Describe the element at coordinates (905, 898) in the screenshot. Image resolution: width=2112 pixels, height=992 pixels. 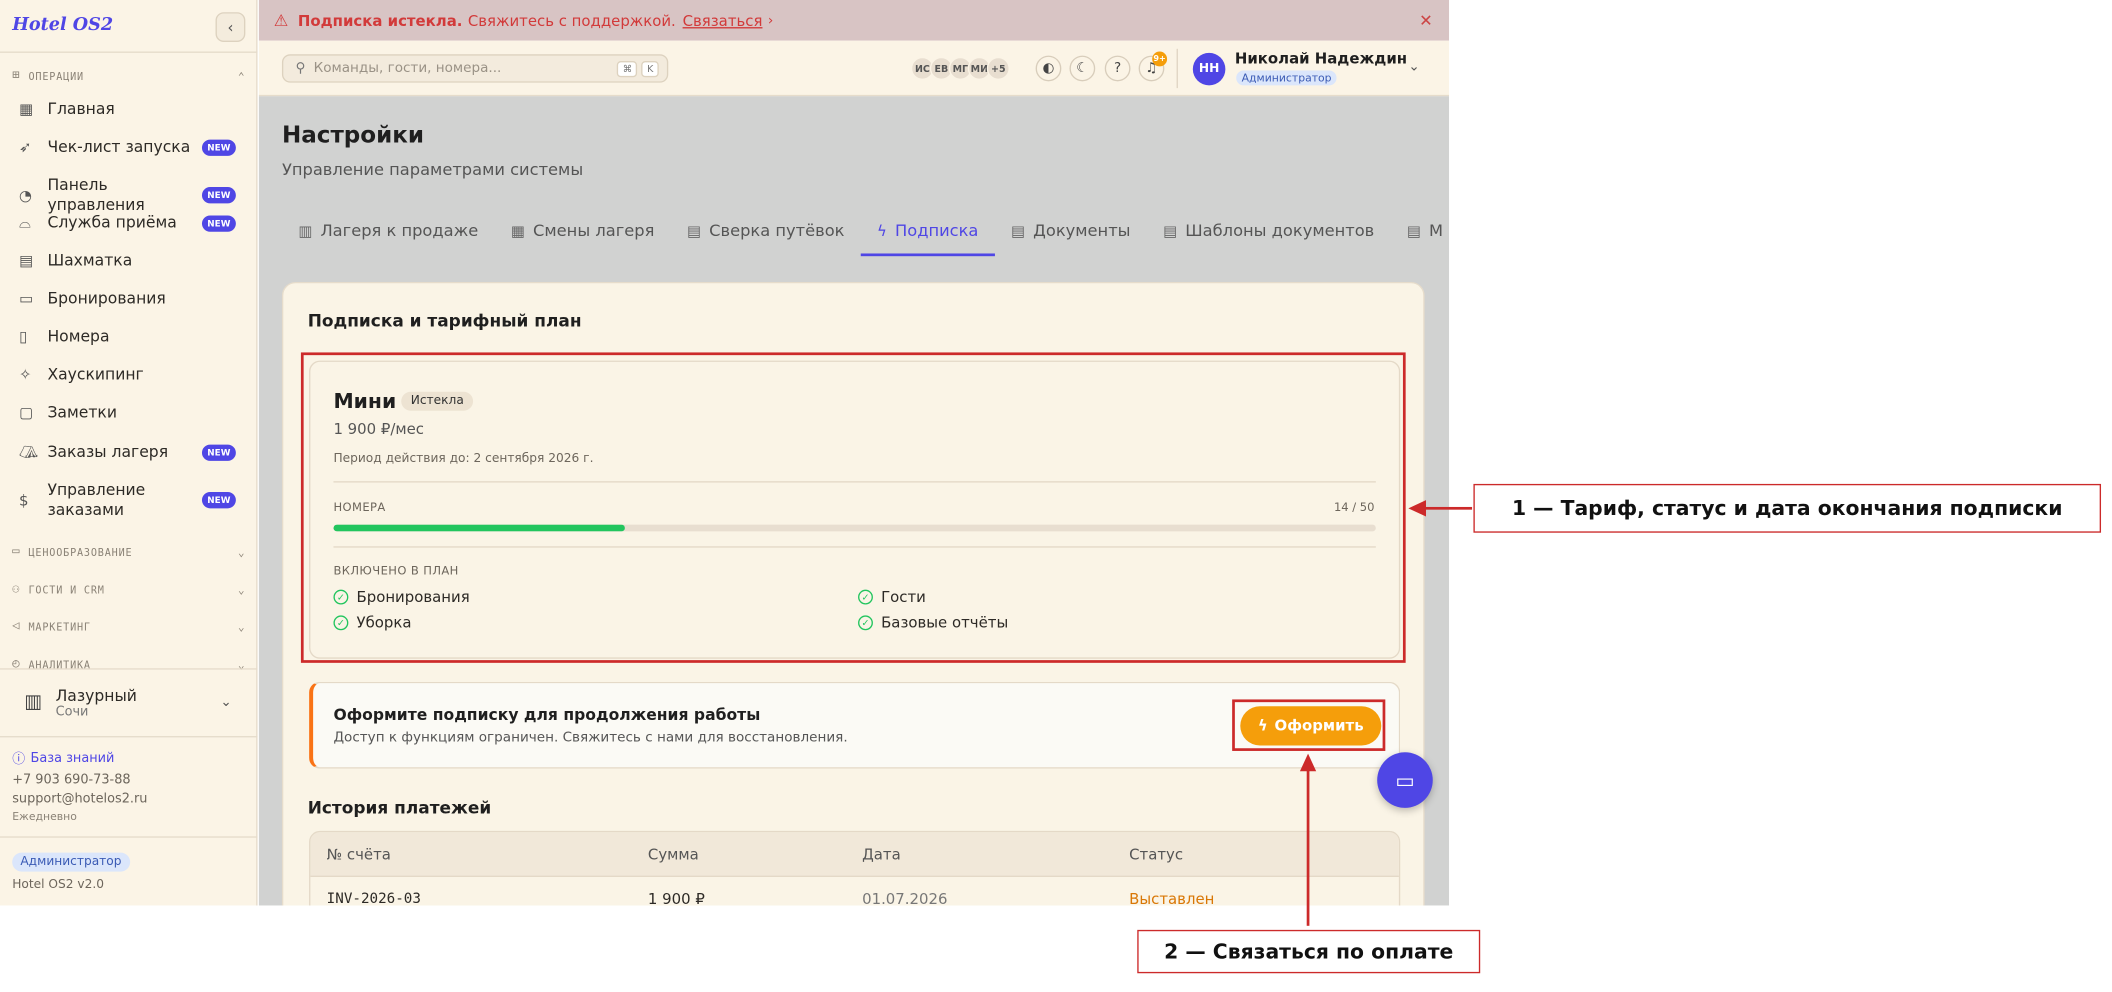
I see `invoice-date: 01.07.2026` at that location.